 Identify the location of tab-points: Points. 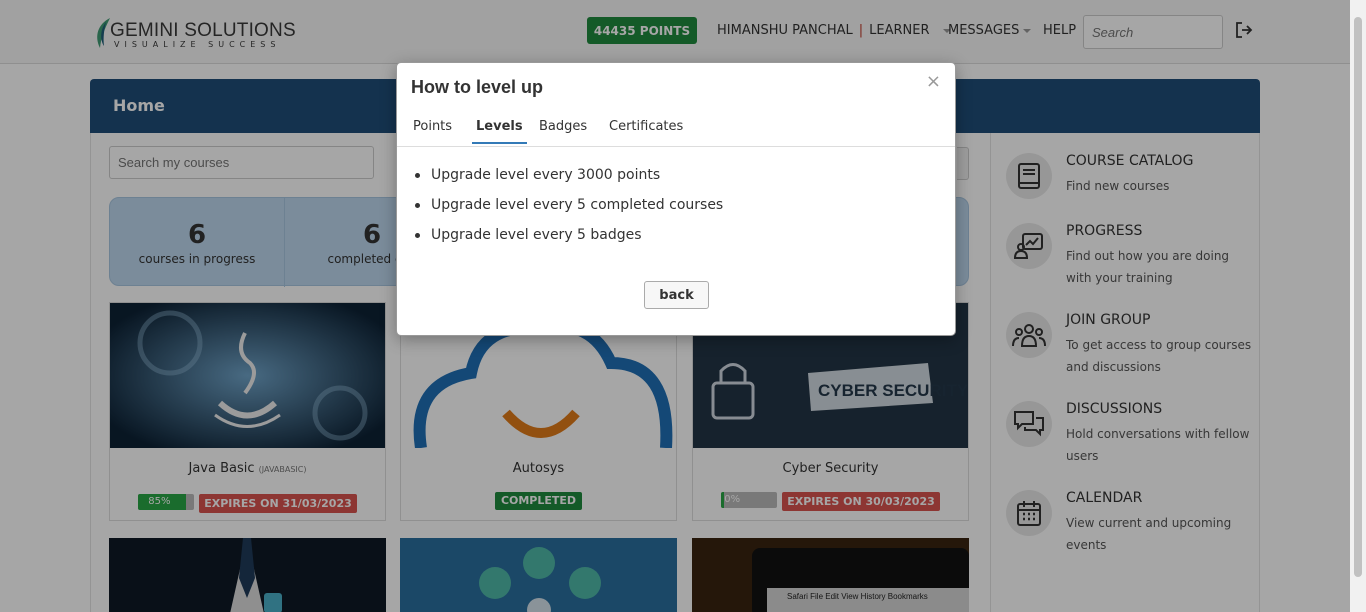
(432, 130).